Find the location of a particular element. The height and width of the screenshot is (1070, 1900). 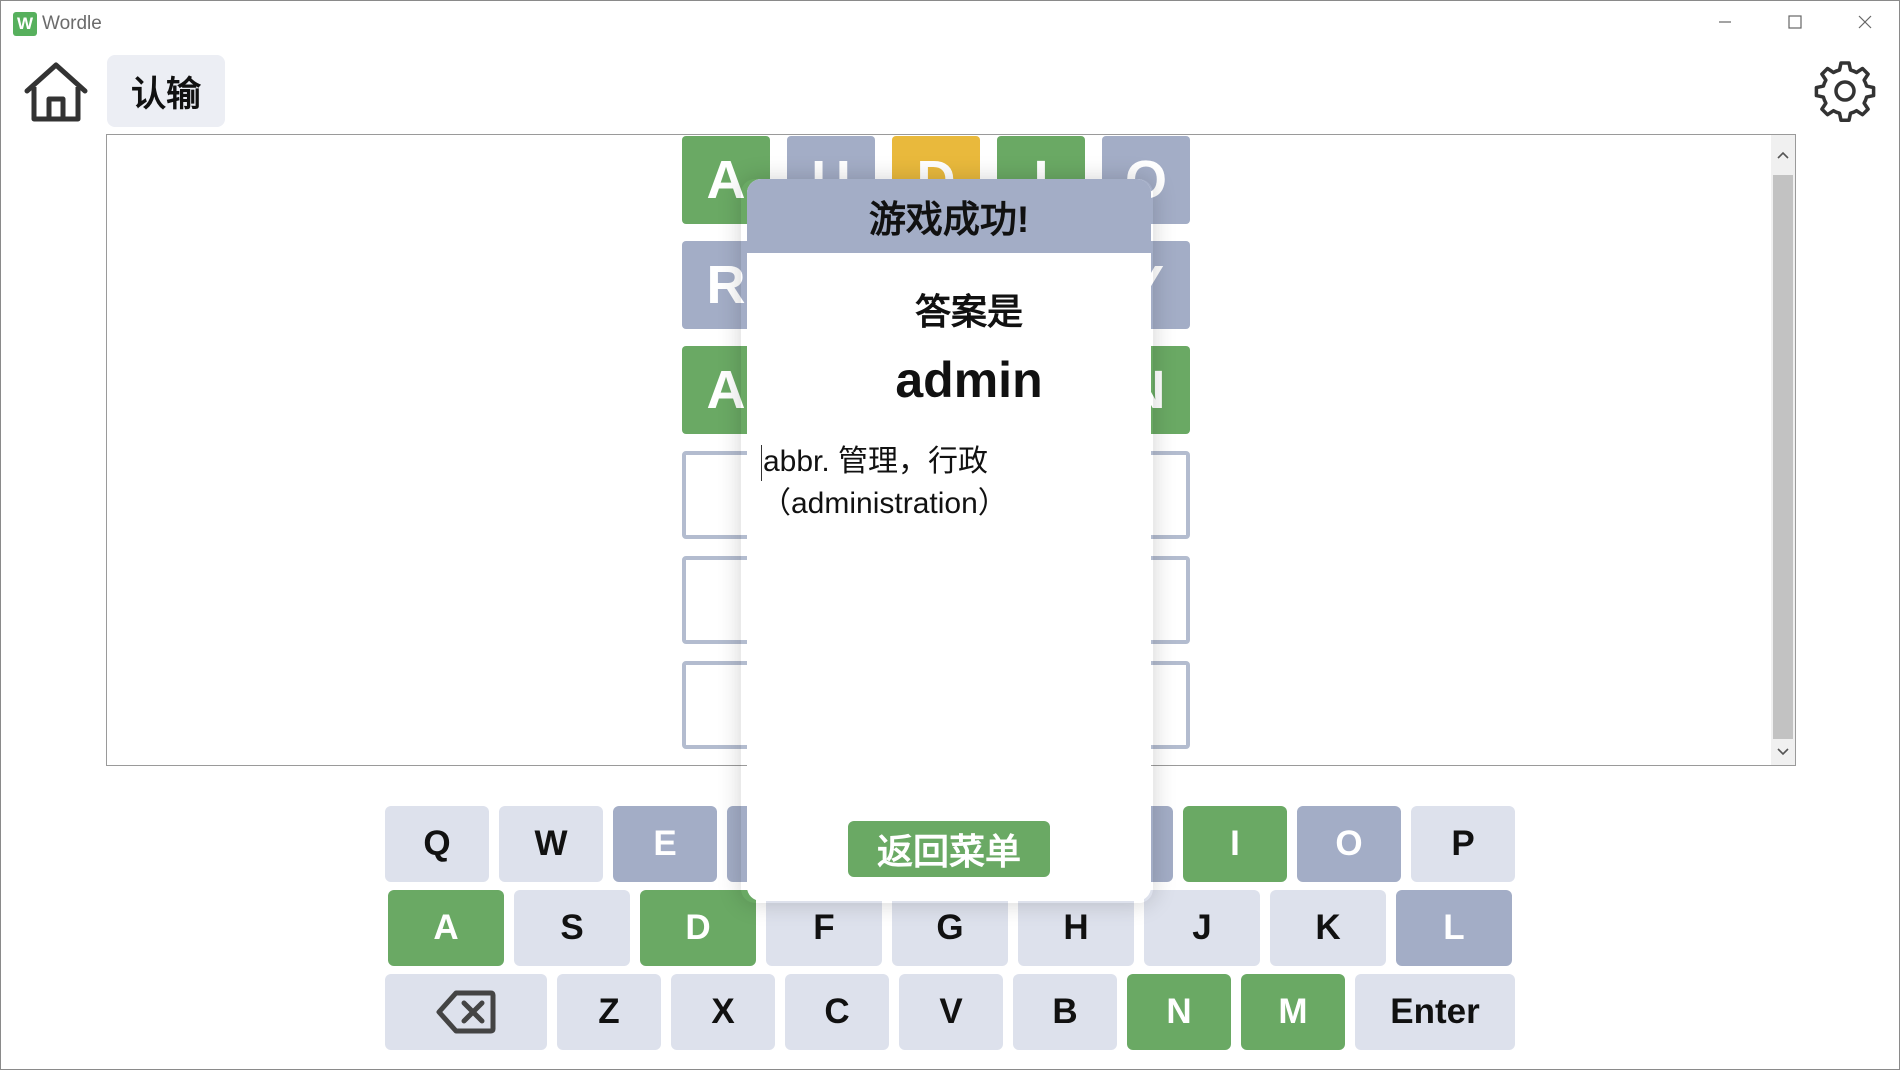

key-l: L is located at coordinates (1454, 928).